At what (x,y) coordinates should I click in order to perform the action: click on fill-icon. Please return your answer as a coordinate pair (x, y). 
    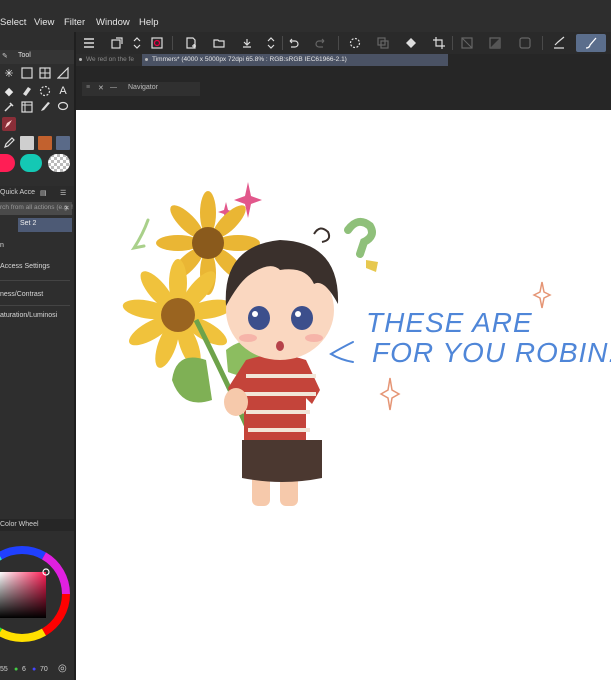
    Looking at the image, I should click on (411, 43).